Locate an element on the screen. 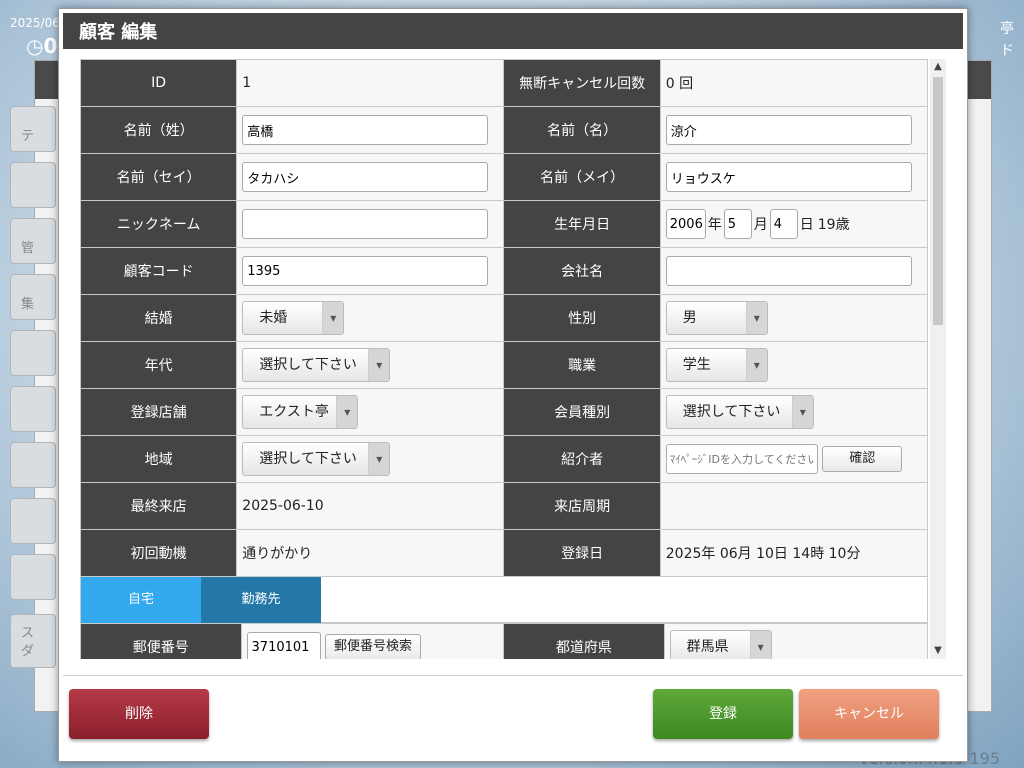 The width and height of the screenshot is (1024, 768). store-label: 登録店舗 is located at coordinates (159, 412).